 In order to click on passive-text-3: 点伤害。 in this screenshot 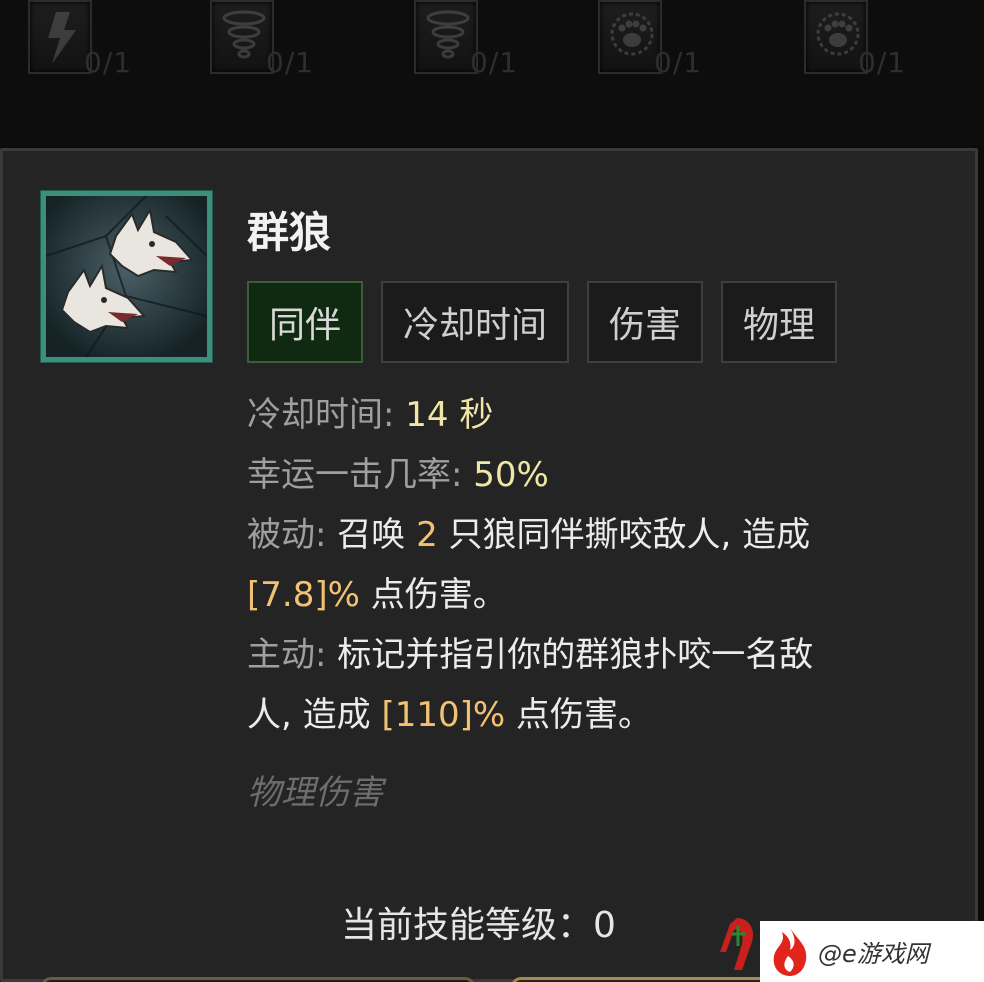, I will do `click(438, 595)`.